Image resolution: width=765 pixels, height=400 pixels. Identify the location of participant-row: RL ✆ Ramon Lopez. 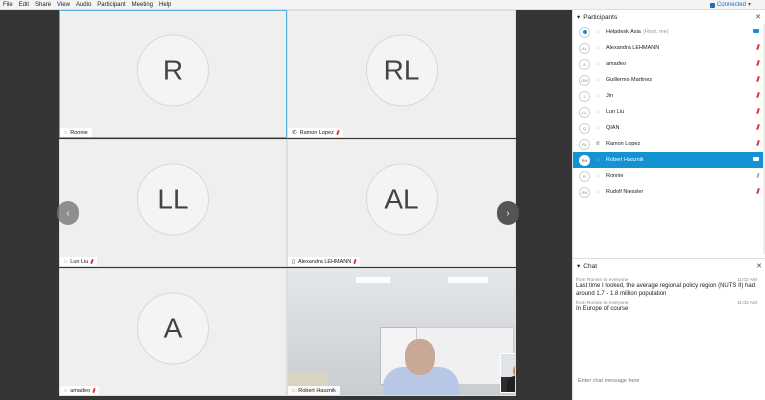
(669, 144).